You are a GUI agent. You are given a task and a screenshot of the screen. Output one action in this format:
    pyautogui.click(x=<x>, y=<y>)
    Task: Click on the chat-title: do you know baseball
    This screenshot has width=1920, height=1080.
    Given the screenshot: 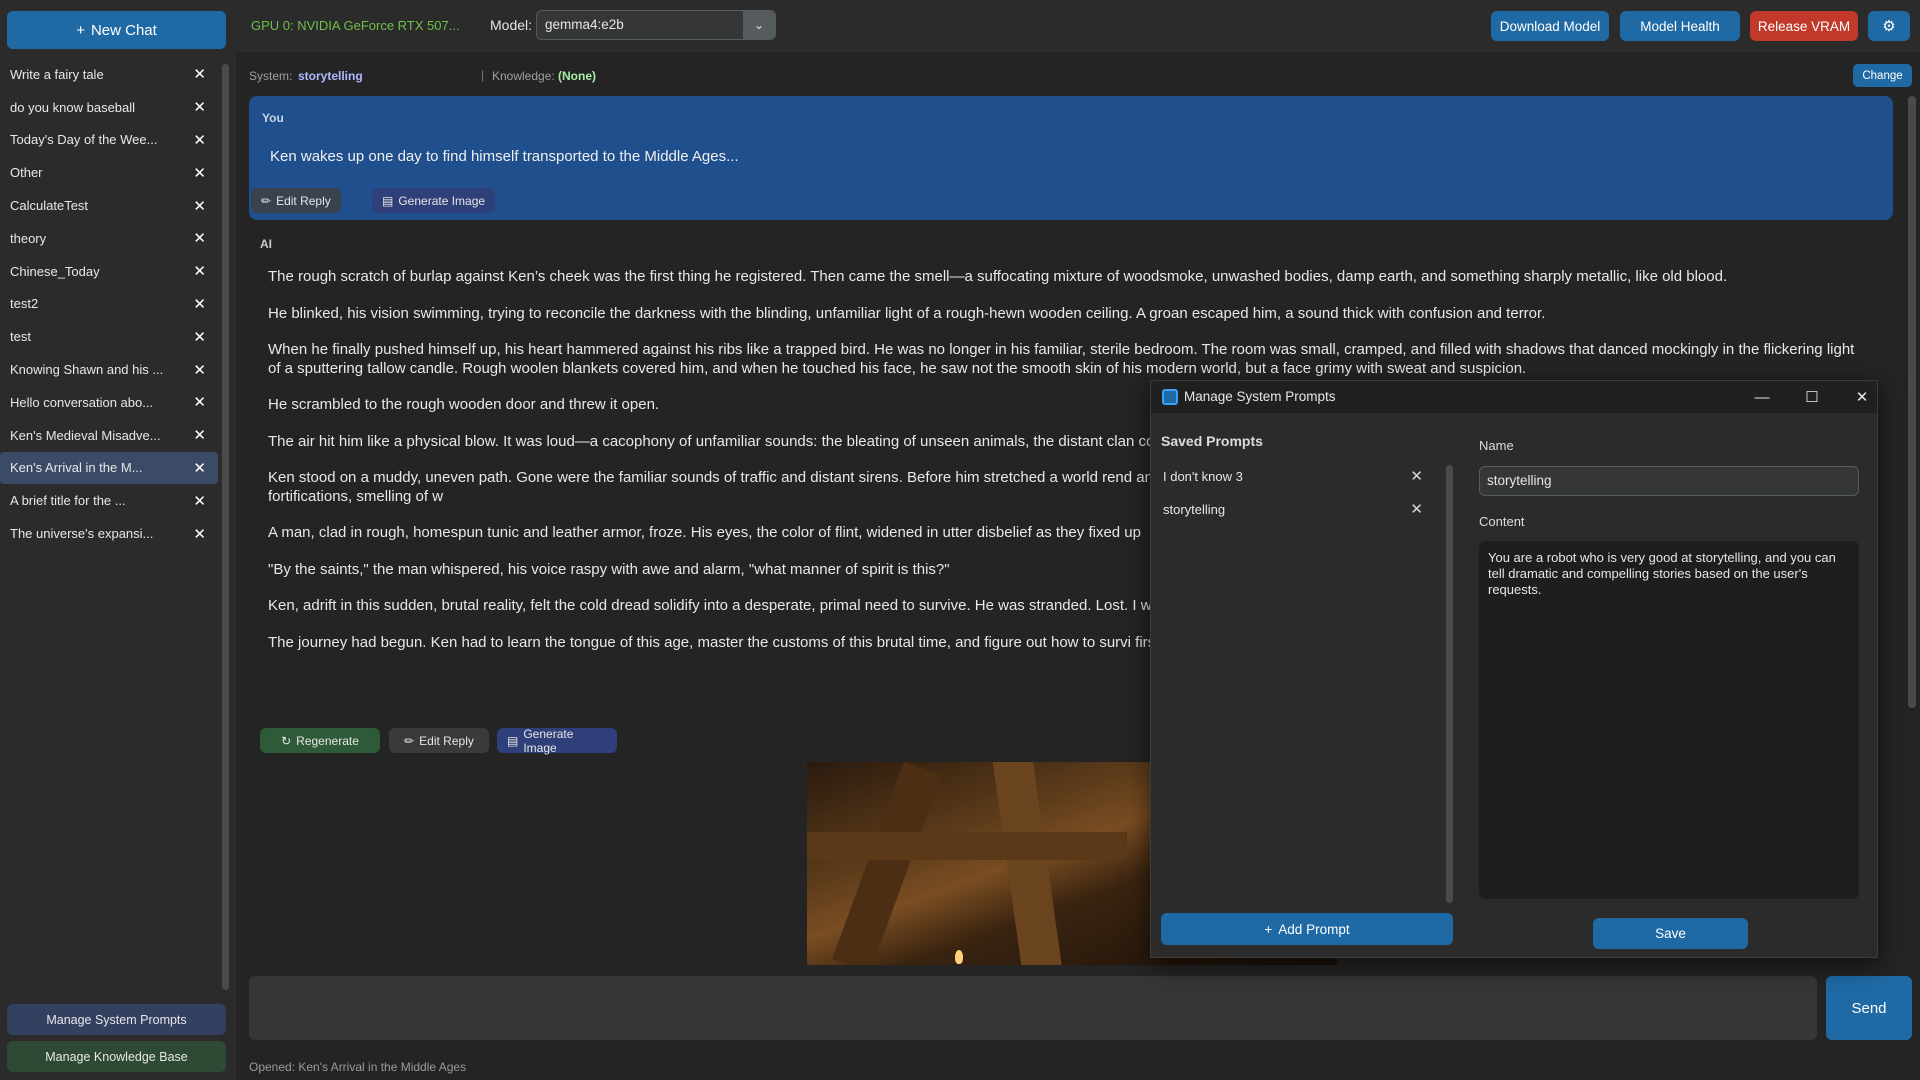 What is the action you would take?
    pyautogui.click(x=73, y=107)
    